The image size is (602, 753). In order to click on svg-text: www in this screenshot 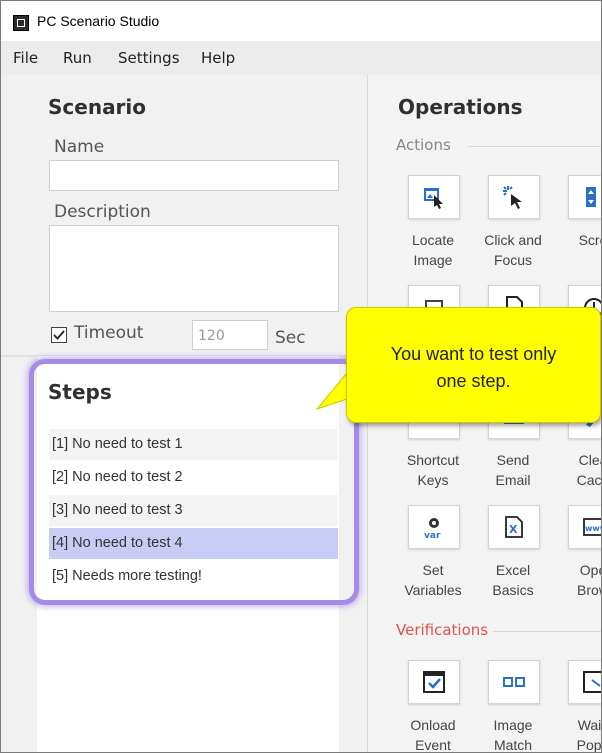, I will do `click(593, 528)`.